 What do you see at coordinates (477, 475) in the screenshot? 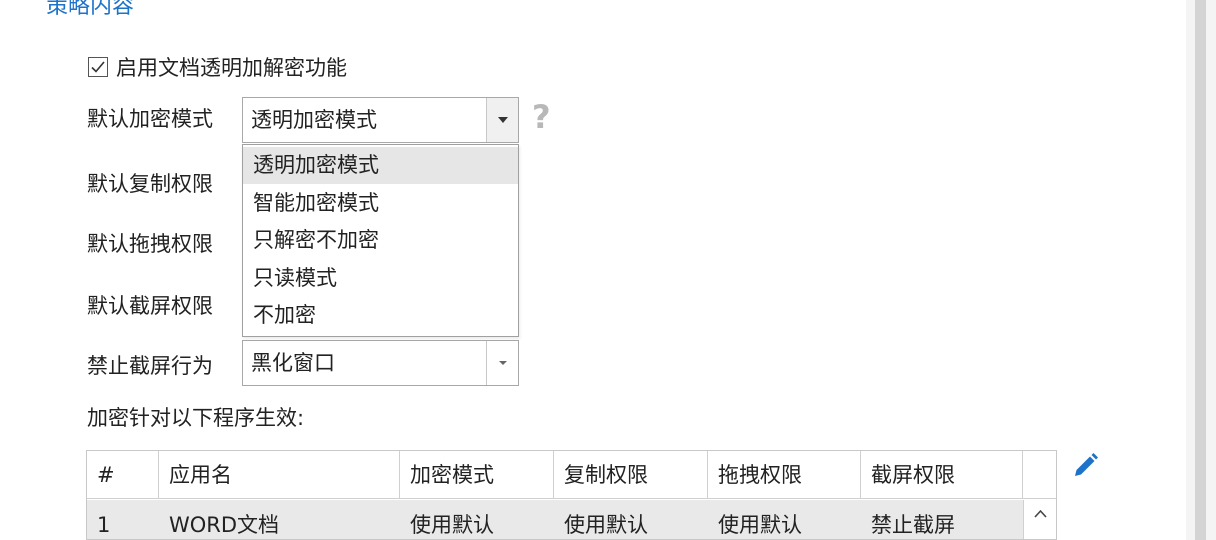
I see `column-header: 加密模式` at bounding box center [477, 475].